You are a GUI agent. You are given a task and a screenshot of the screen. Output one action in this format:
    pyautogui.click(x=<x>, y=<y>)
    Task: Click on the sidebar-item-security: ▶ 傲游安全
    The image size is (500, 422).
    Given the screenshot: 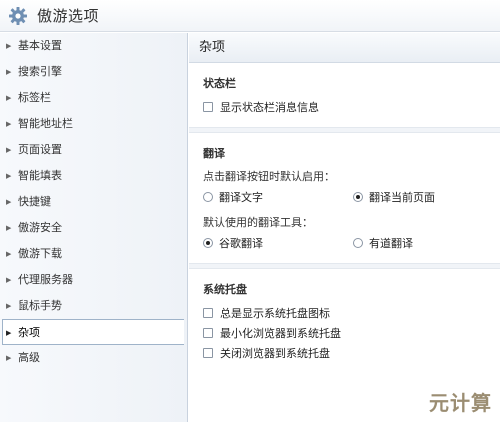 What is the action you would take?
    pyautogui.click(x=93, y=228)
    